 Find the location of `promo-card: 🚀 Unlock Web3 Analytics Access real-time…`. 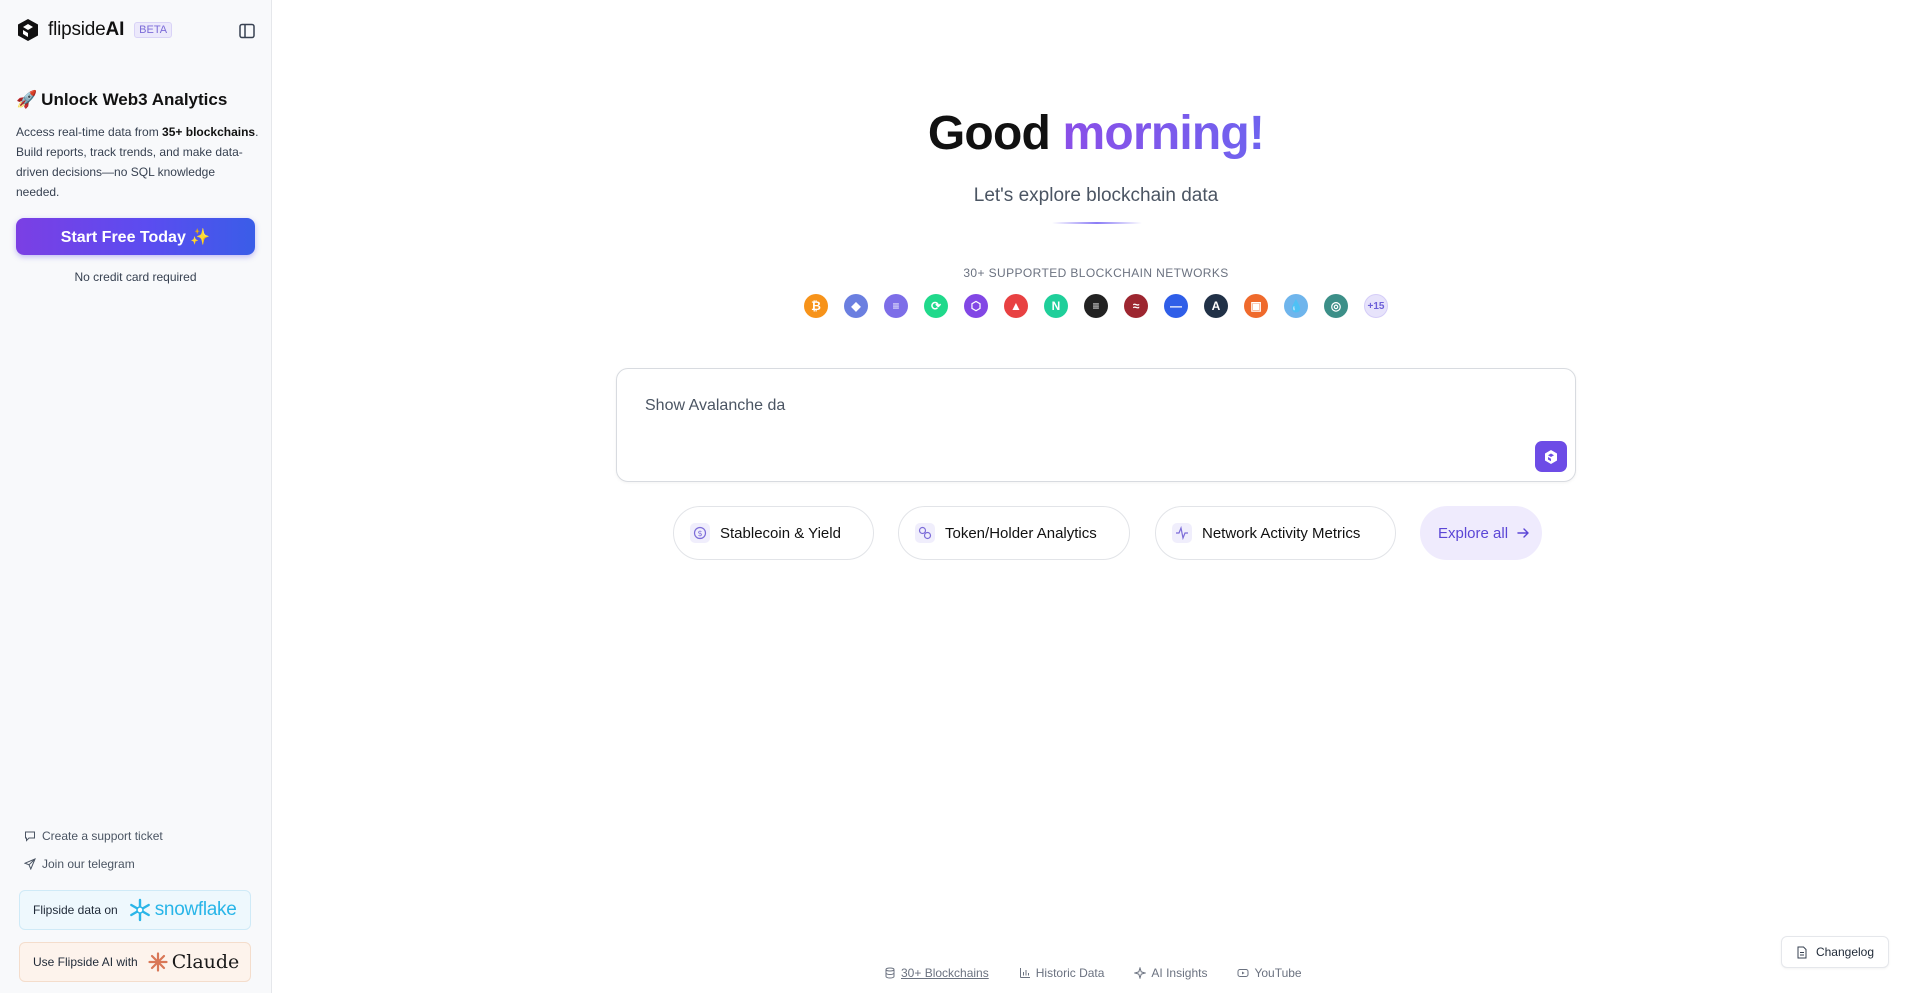

promo-card: 🚀 Unlock Web3 Analytics Access real-time… is located at coordinates (138, 146).